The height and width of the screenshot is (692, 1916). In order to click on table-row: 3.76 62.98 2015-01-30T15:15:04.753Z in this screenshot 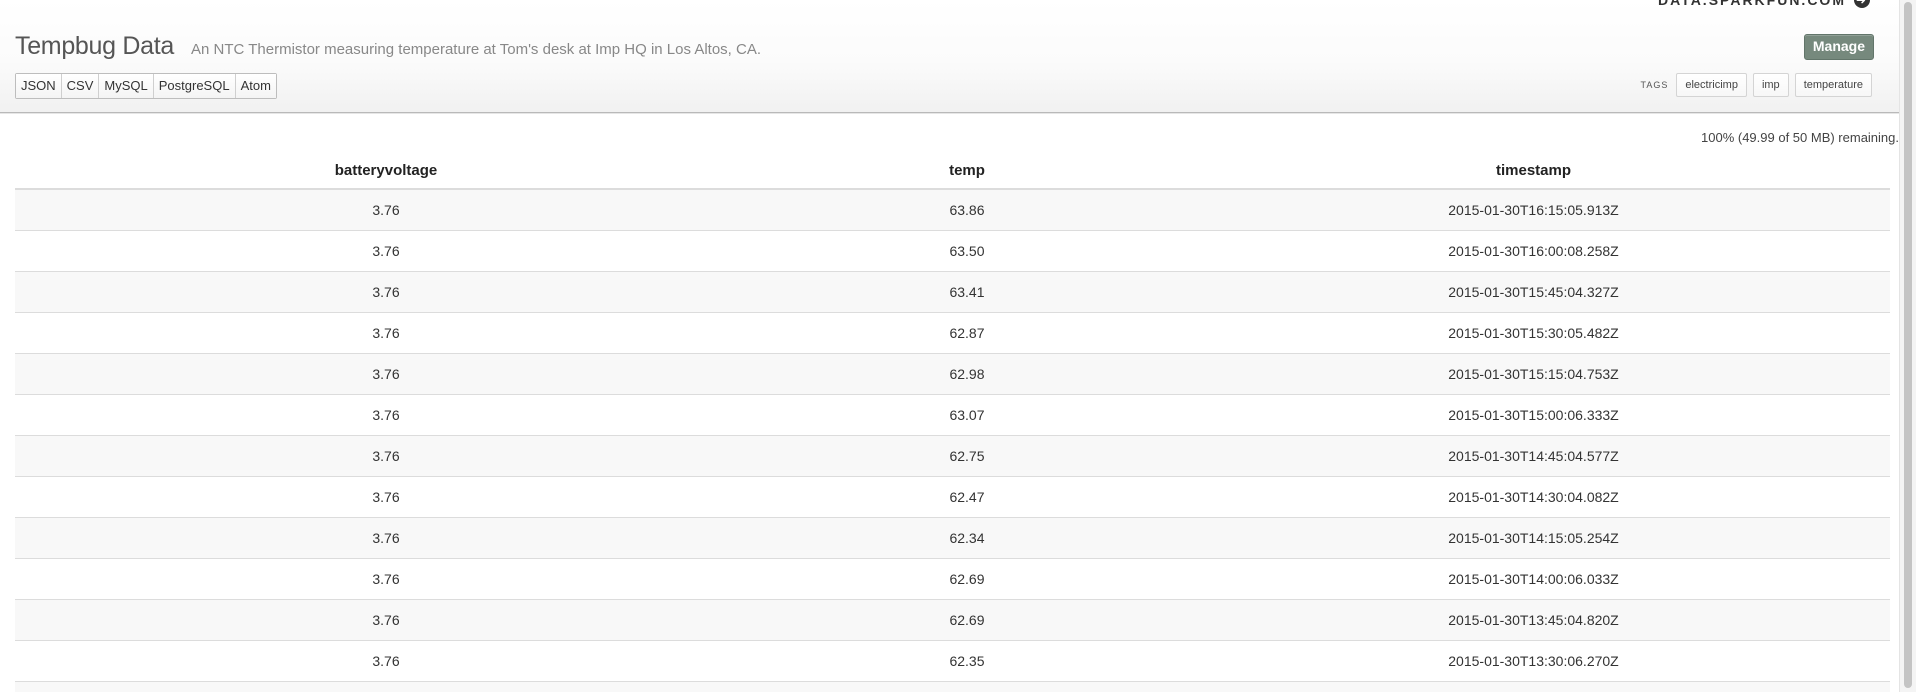, I will do `click(952, 374)`.